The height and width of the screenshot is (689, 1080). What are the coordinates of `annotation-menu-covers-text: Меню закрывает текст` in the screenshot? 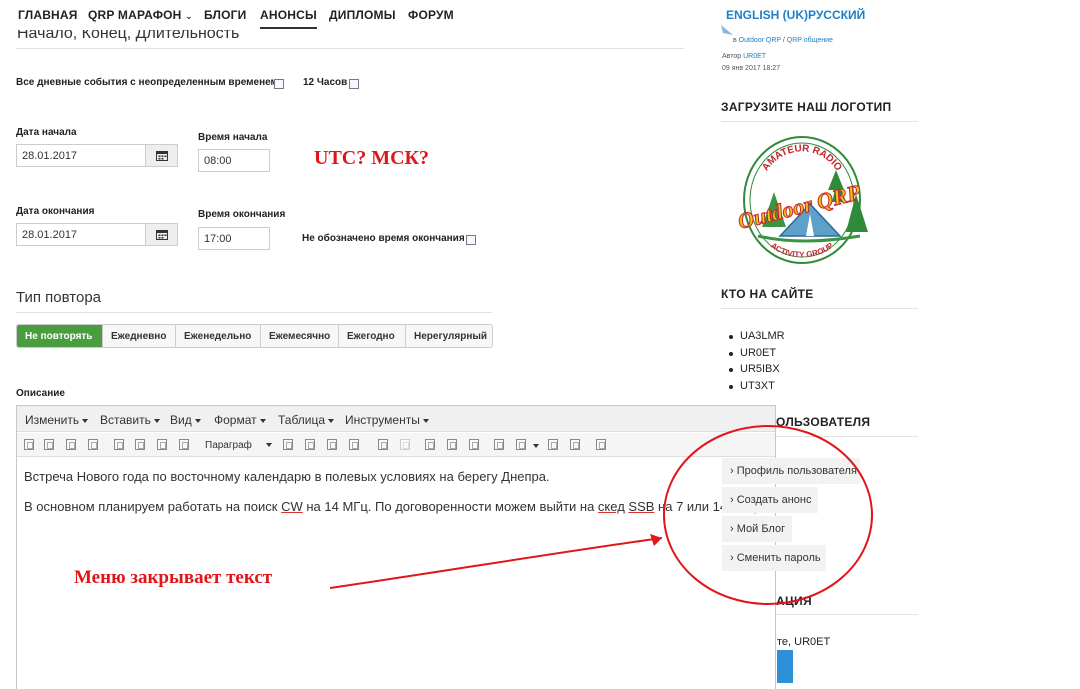 It's located at (173, 577).